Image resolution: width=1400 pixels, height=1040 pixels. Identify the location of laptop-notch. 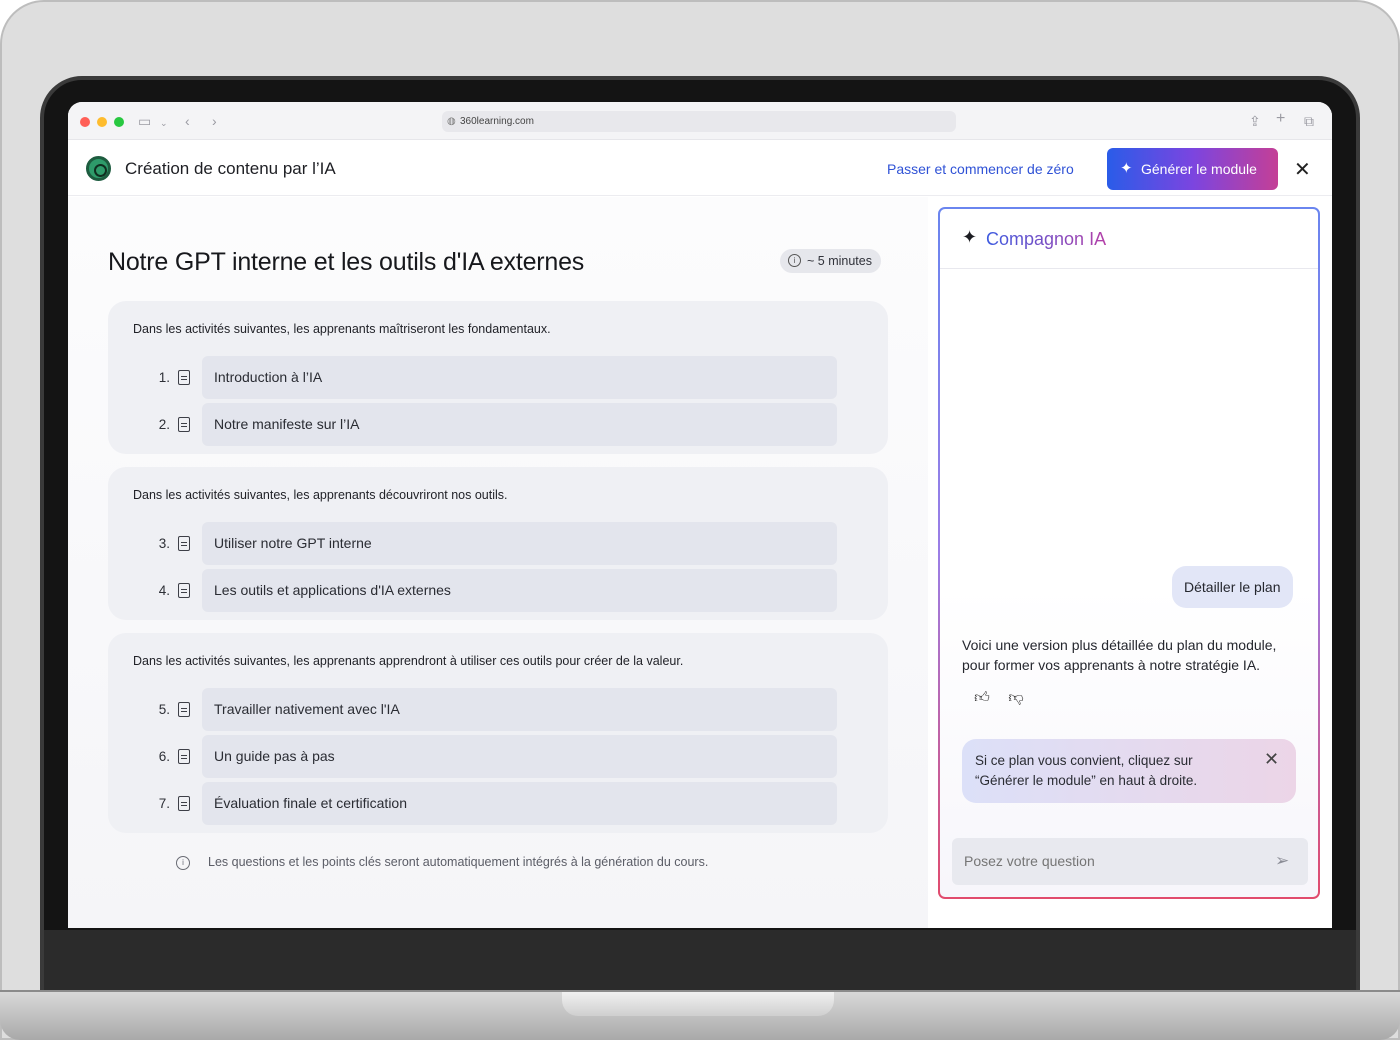
(698, 1004).